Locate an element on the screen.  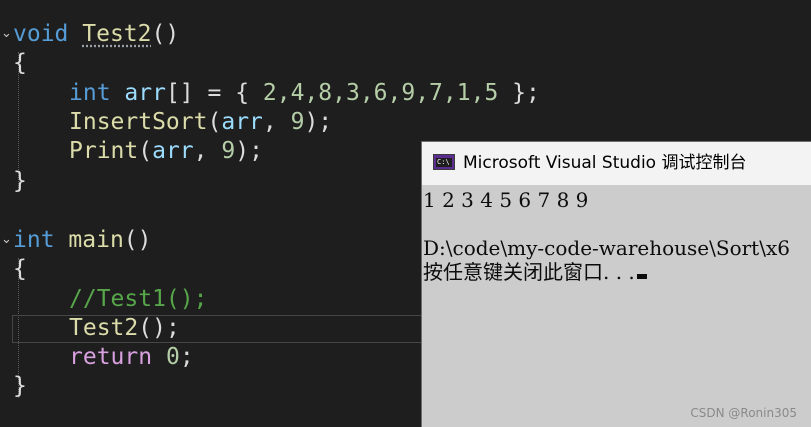
console-output-line: 1 2 3 4 5 6 7 8 9 is located at coordinates (506, 200).